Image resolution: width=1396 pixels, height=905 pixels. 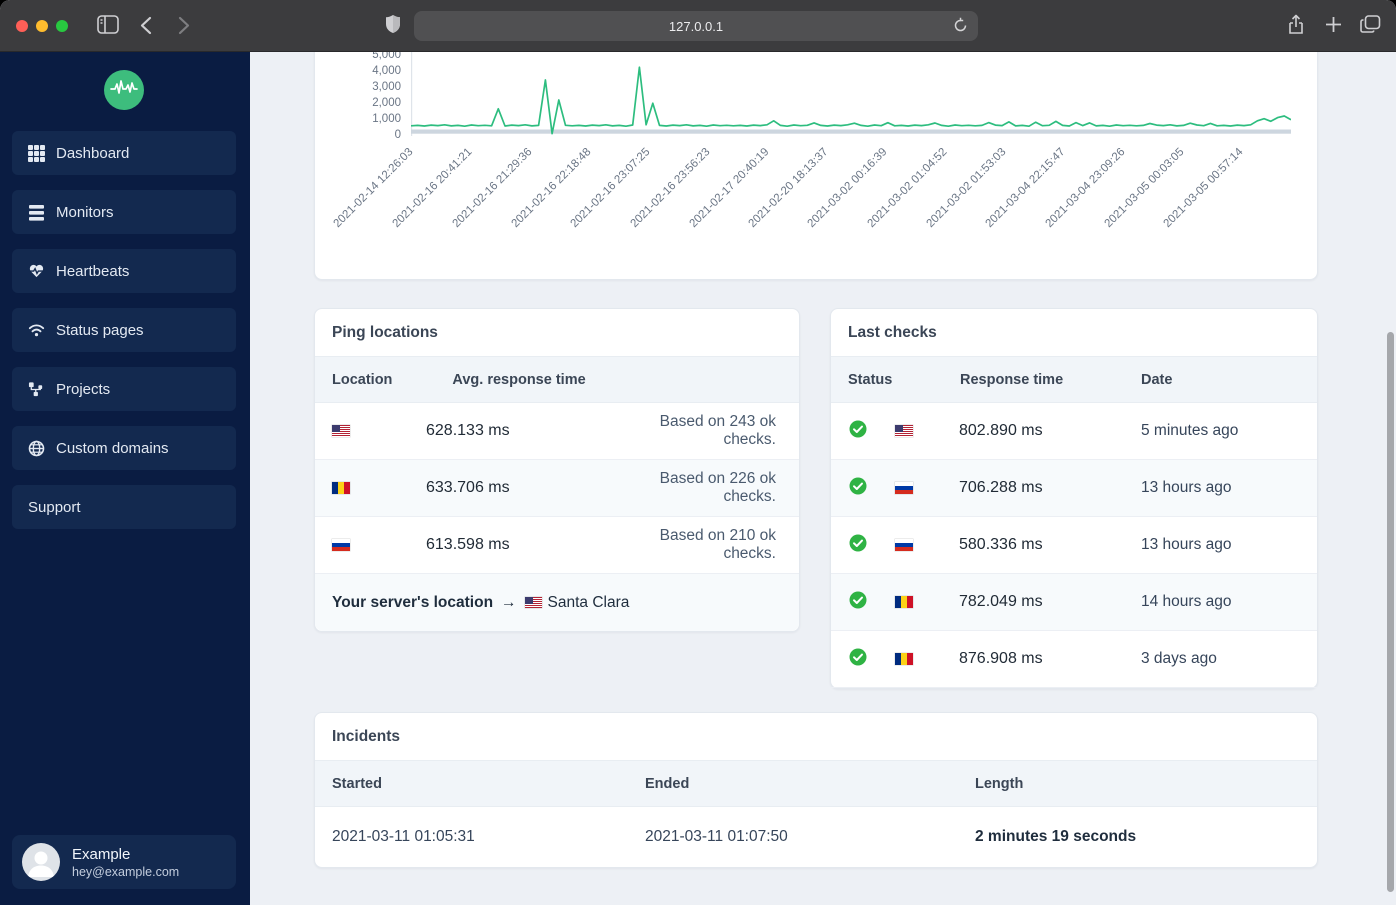 I want to click on avg-response-time: 633.706 ms, so click(x=468, y=487).